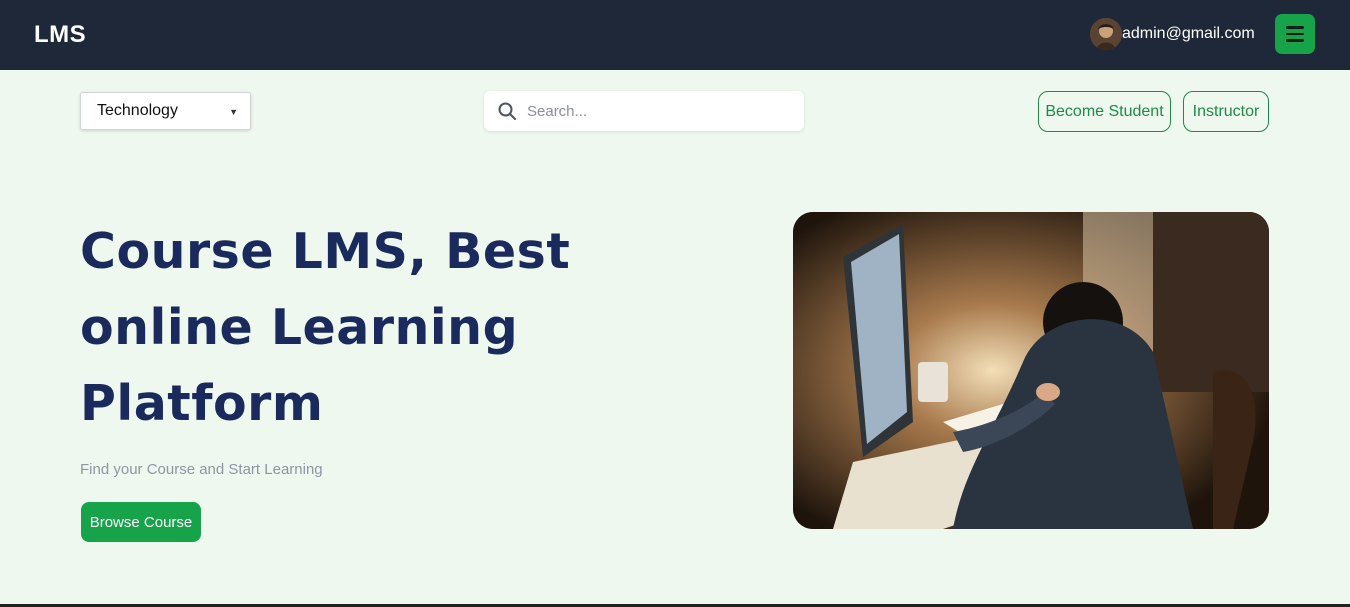  I want to click on instructor-button: Instructor, so click(1226, 111).